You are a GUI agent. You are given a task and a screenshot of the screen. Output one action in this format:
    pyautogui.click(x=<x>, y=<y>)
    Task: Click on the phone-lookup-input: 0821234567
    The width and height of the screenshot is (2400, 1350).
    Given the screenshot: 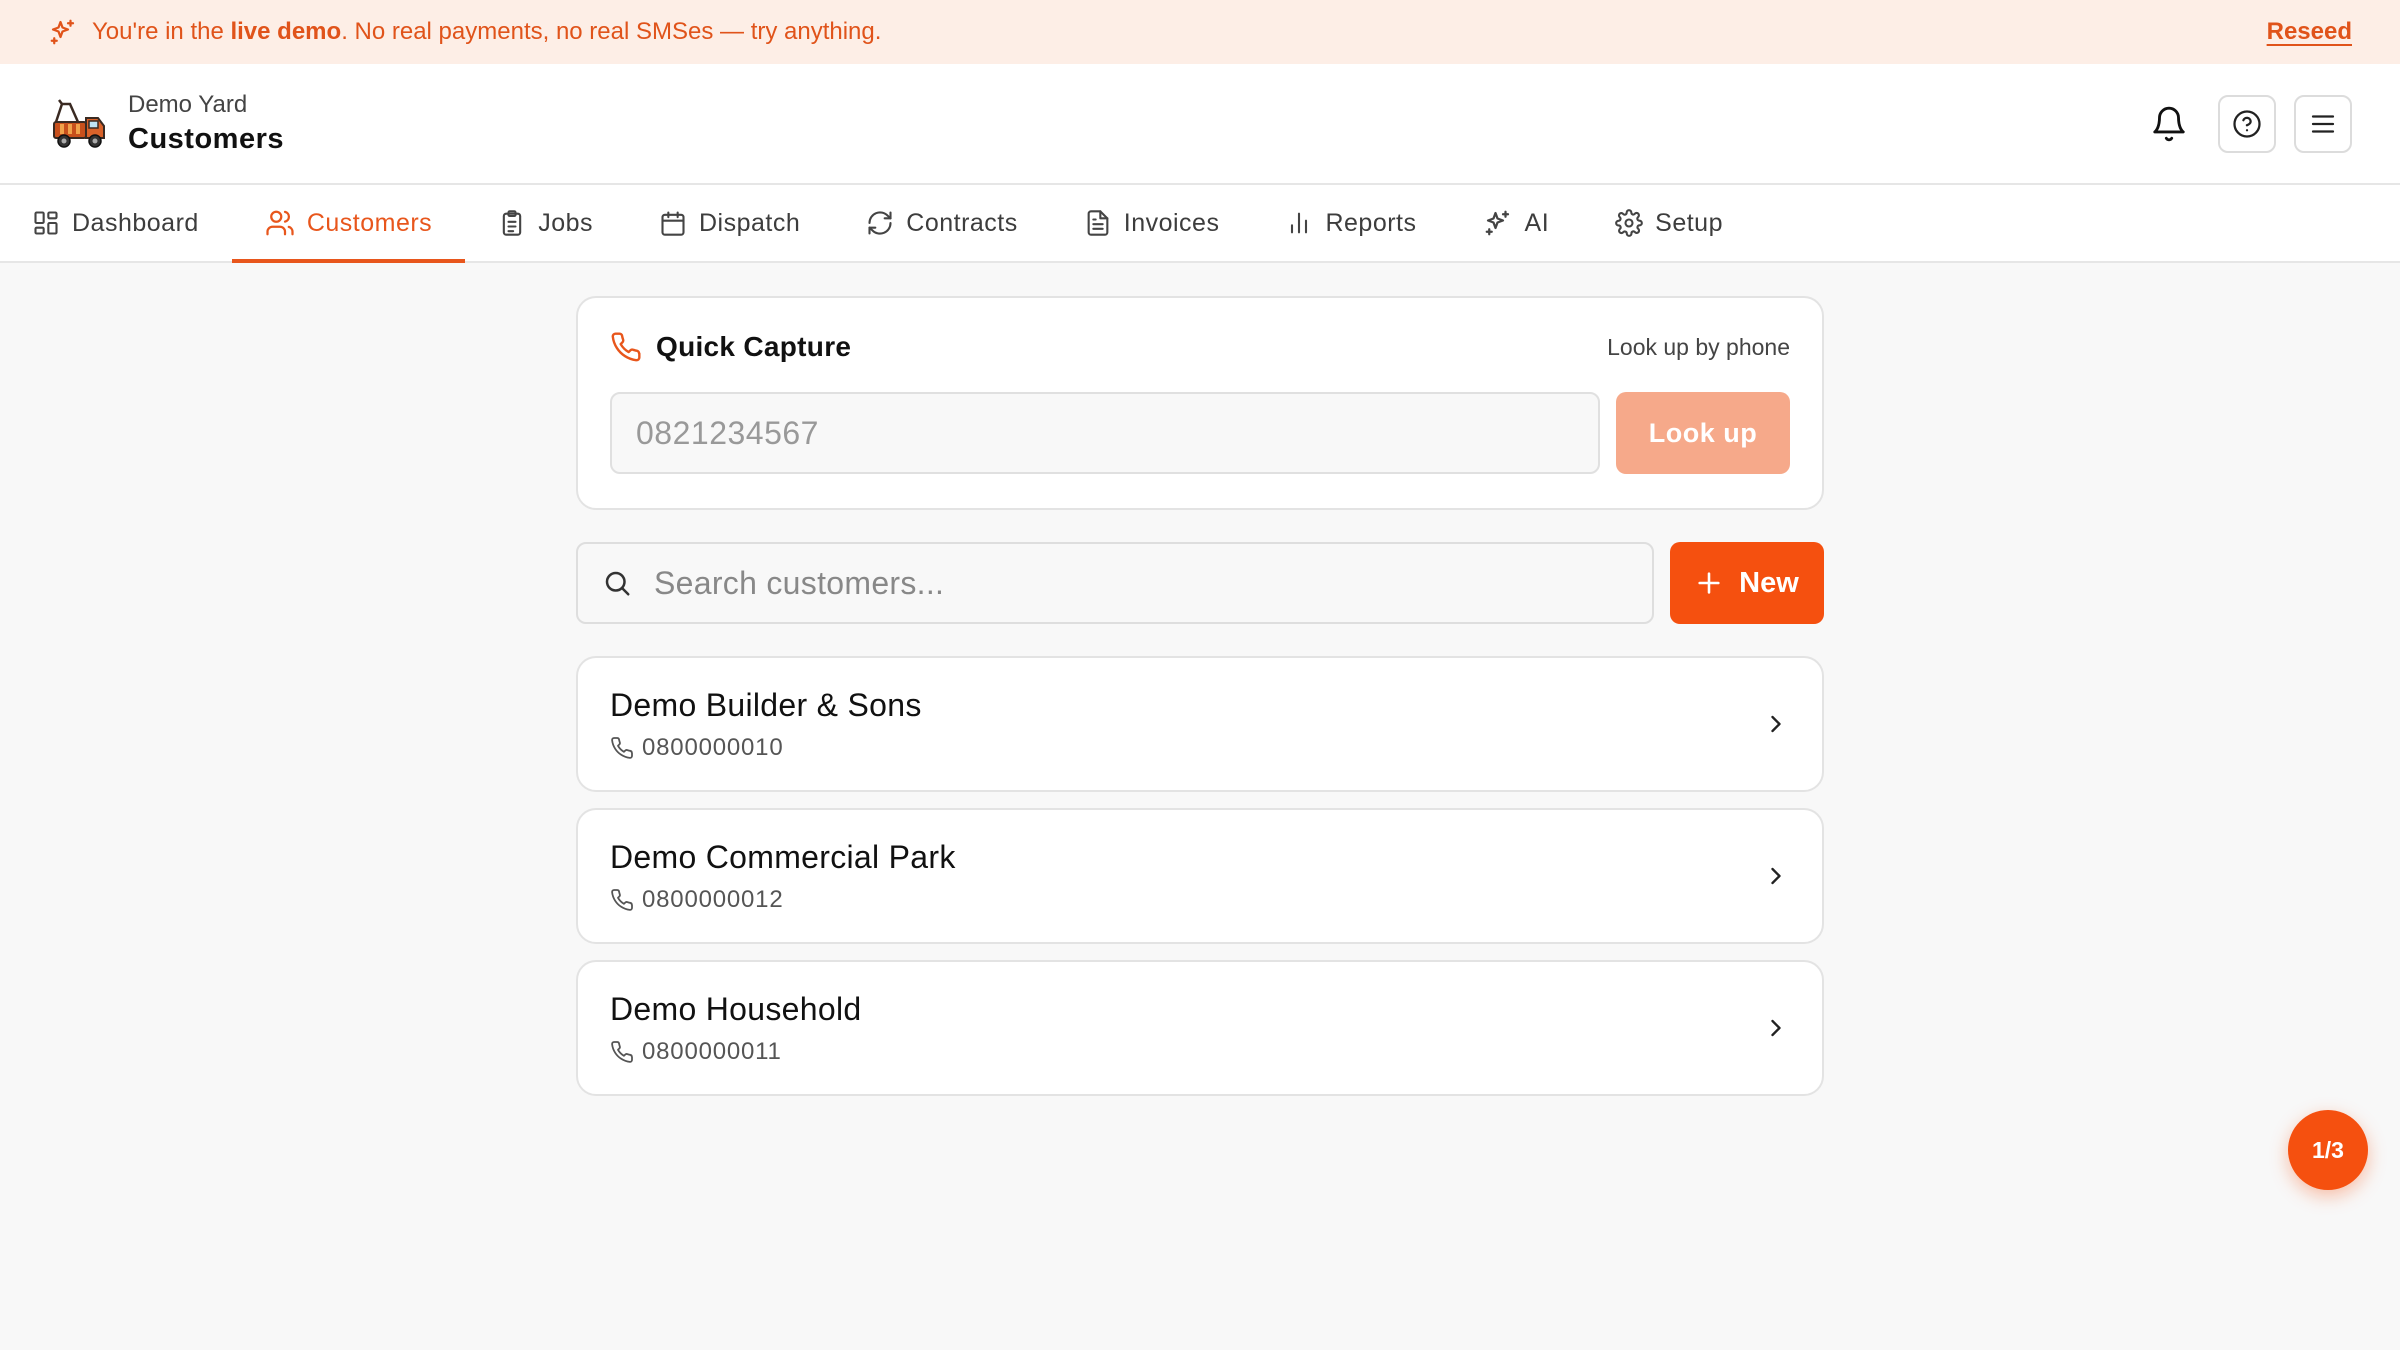 What is the action you would take?
    pyautogui.click(x=1105, y=433)
    